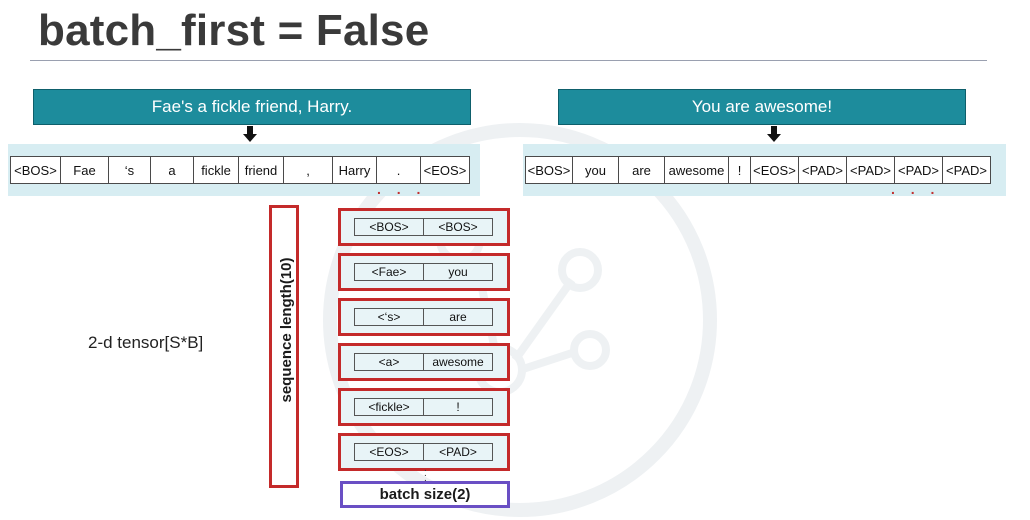 This screenshot has height=520, width=1030. What do you see at coordinates (458, 317) in the screenshot?
I see `batch-item-2-token: are` at bounding box center [458, 317].